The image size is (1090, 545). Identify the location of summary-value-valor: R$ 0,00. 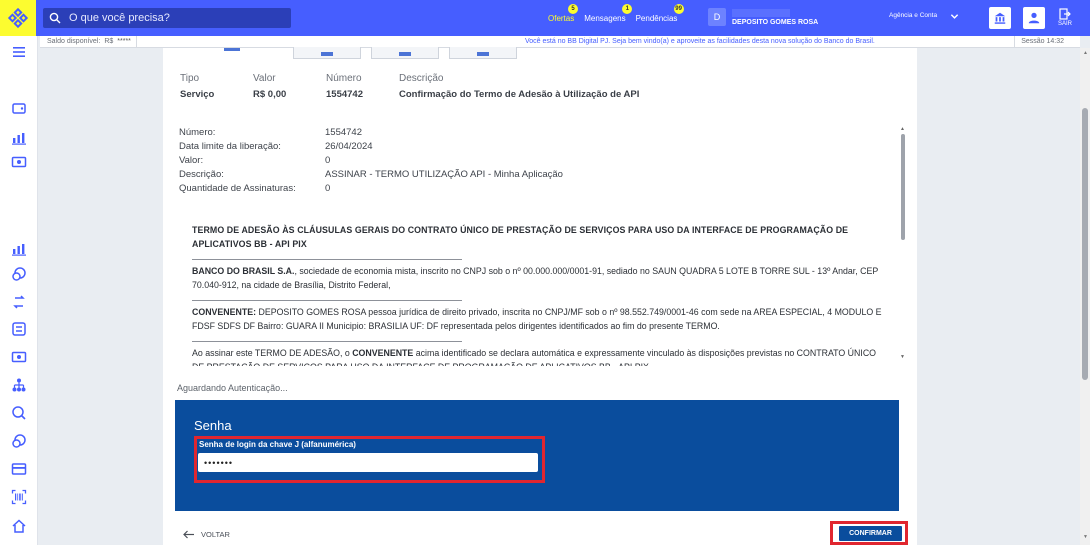
(270, 94).